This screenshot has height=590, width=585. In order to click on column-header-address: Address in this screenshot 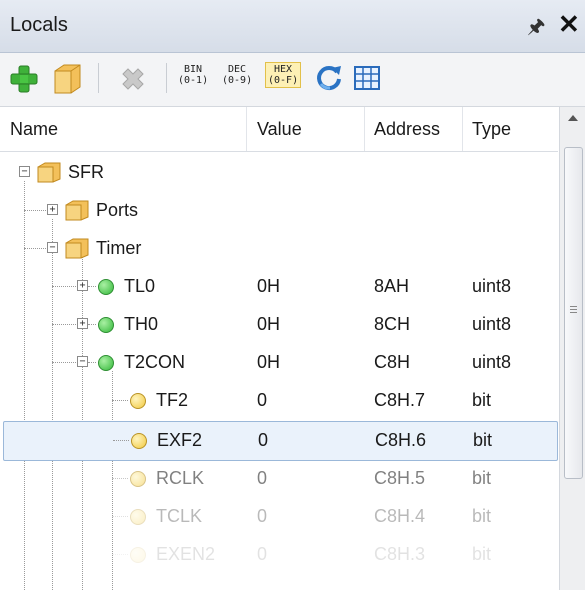, I will do `click(407, 129)`.